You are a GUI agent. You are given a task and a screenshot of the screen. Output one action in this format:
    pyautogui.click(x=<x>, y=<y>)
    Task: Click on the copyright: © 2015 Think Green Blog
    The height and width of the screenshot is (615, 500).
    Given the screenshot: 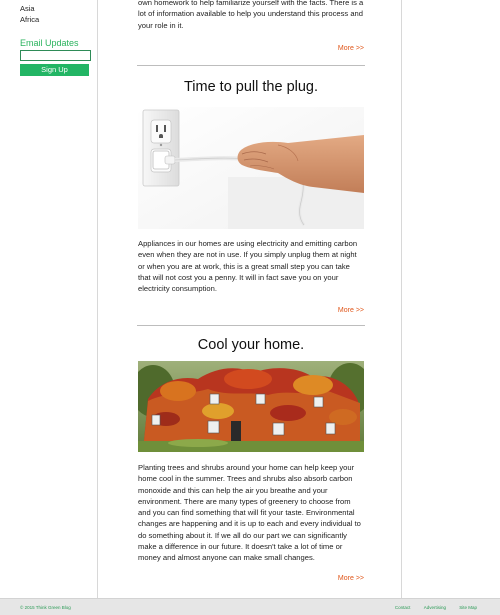 What is the action you would take?
    pyautogui.click(x=45, y=607)
    